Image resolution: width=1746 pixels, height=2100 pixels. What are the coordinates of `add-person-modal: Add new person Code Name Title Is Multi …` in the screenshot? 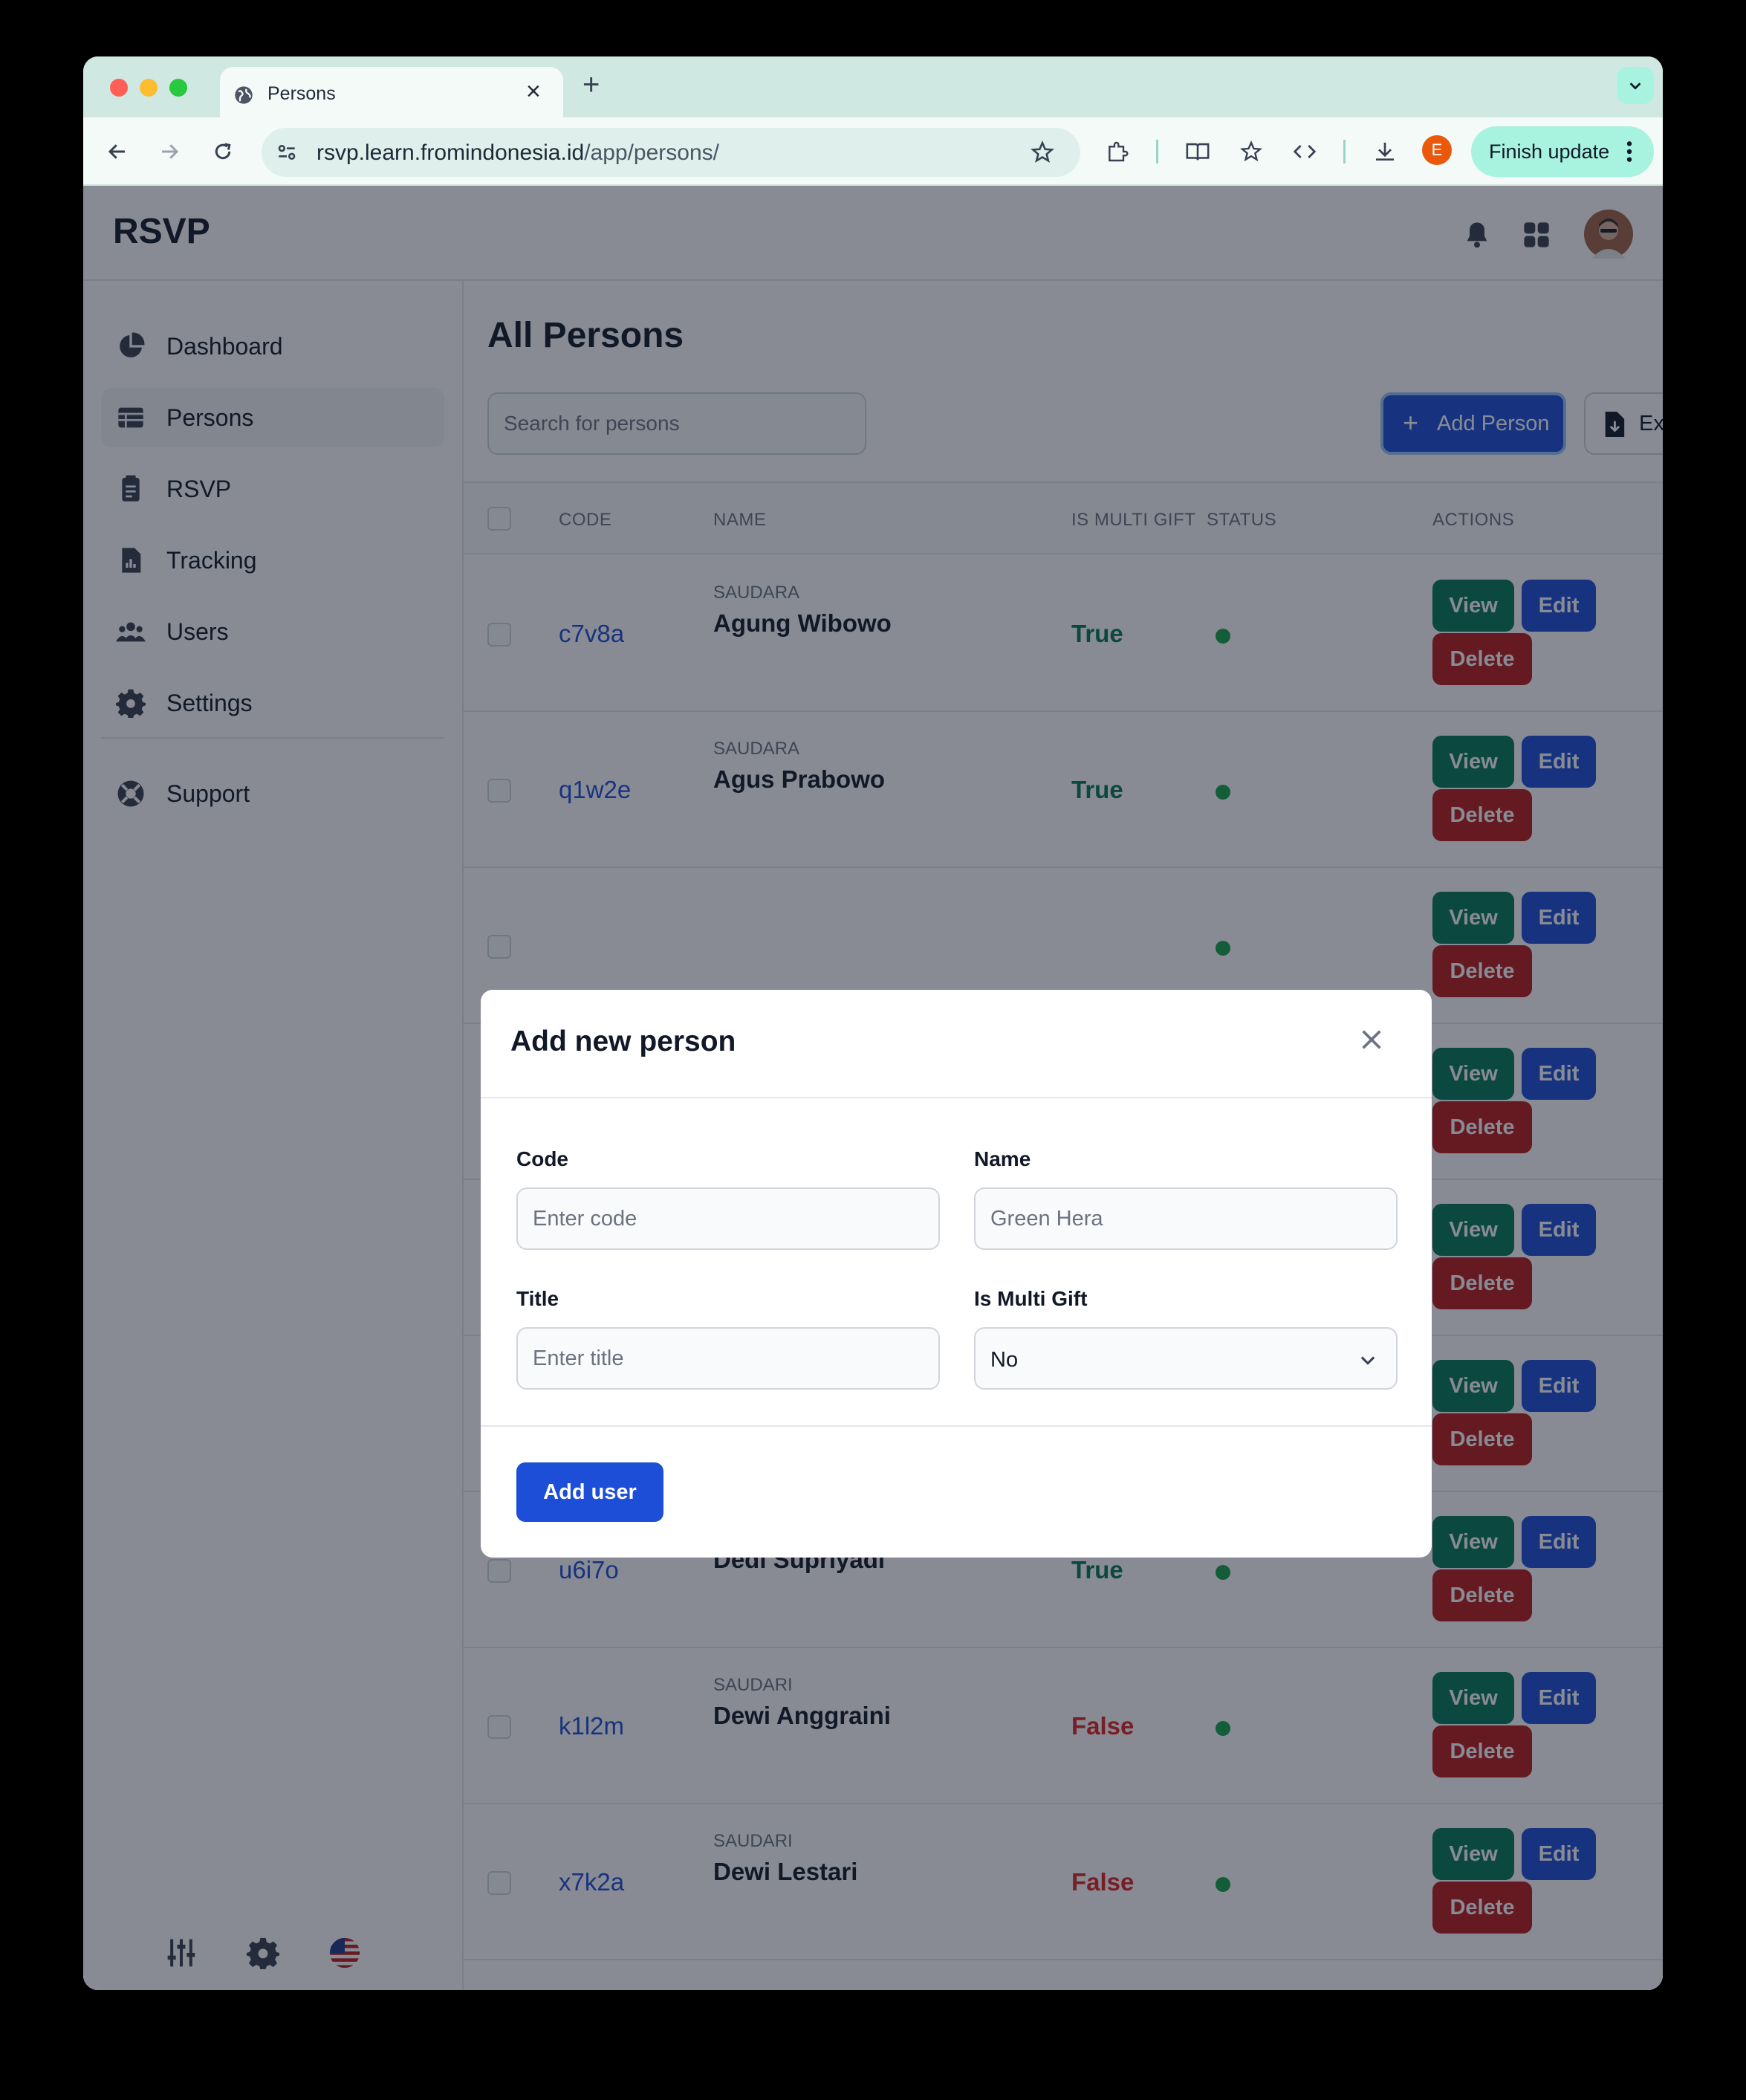 It's located at (956, 1274).